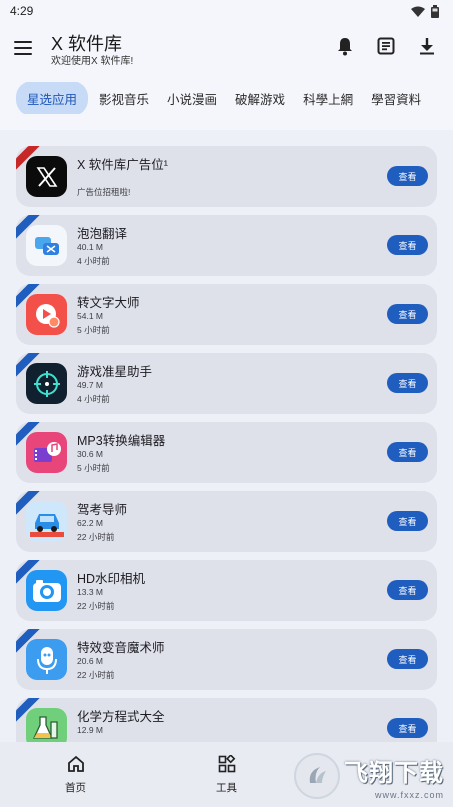 The image size is (453, 807). What do you see at coordinates (104, 192) in the screenshot?
I see `app-ad-text: 广告位招租啦!` at bounding box center [104, 192].